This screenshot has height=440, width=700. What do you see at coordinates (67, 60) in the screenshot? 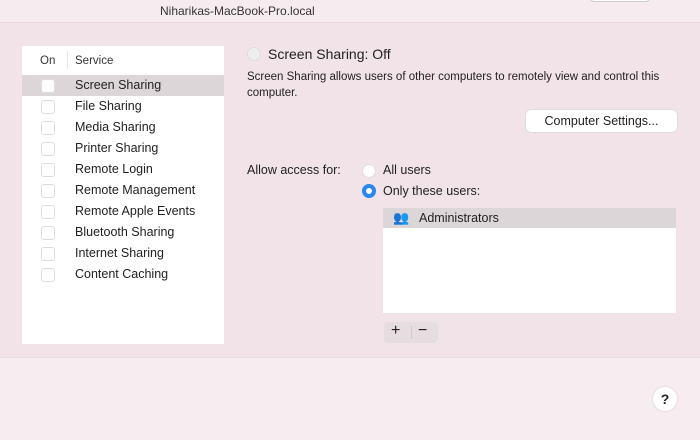
I see `column-divider` at bounding box center [67, 60].